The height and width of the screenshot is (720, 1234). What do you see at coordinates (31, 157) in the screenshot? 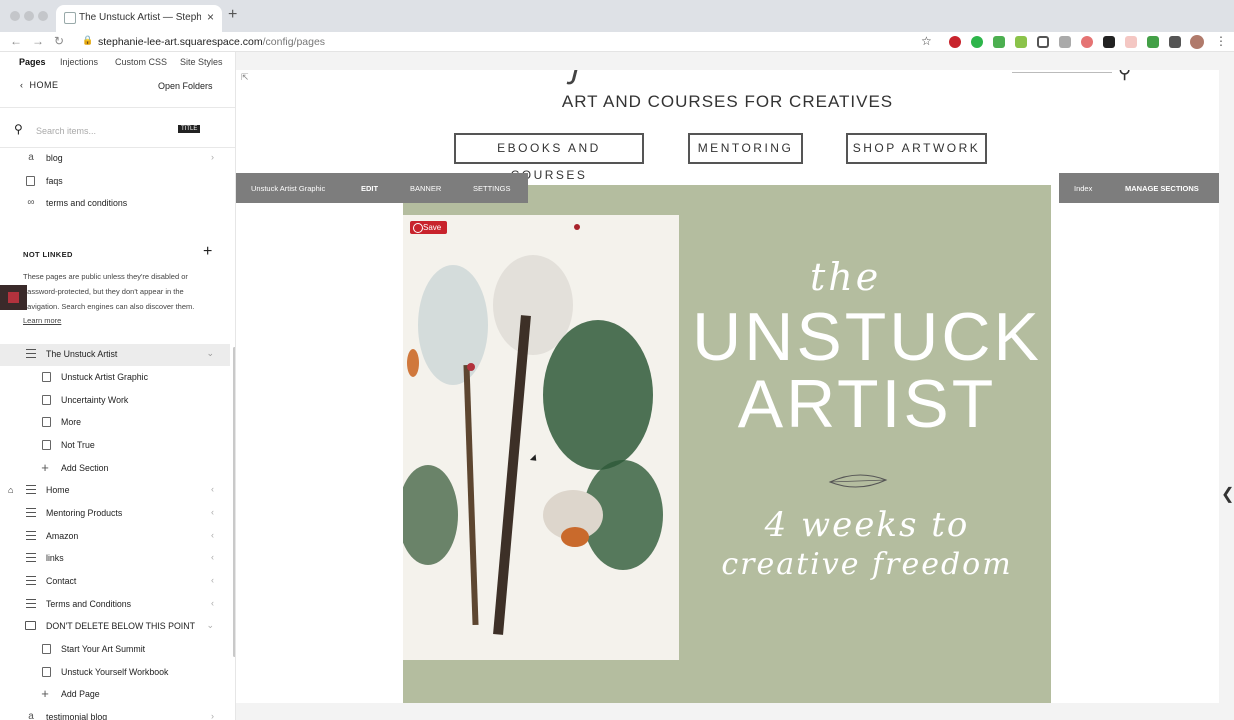
I see `blog-icon: a` at bounding box center [31, 157].